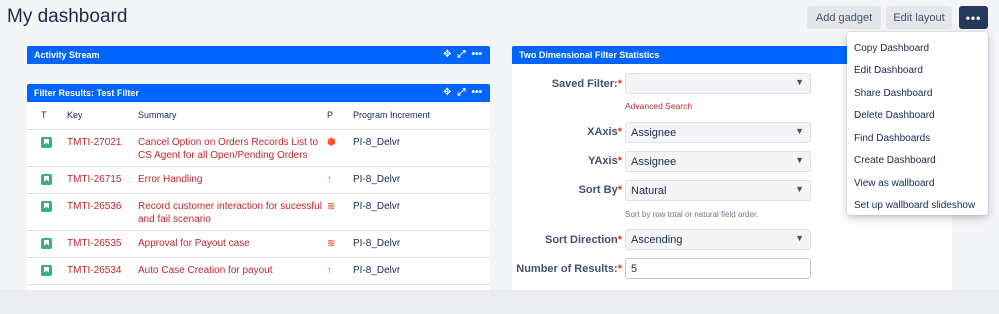  What do you see at coordinates (718, 132) in the screenshot?
I see `xaxis-select: Assignee ▼` at bounding box center [718, 132].